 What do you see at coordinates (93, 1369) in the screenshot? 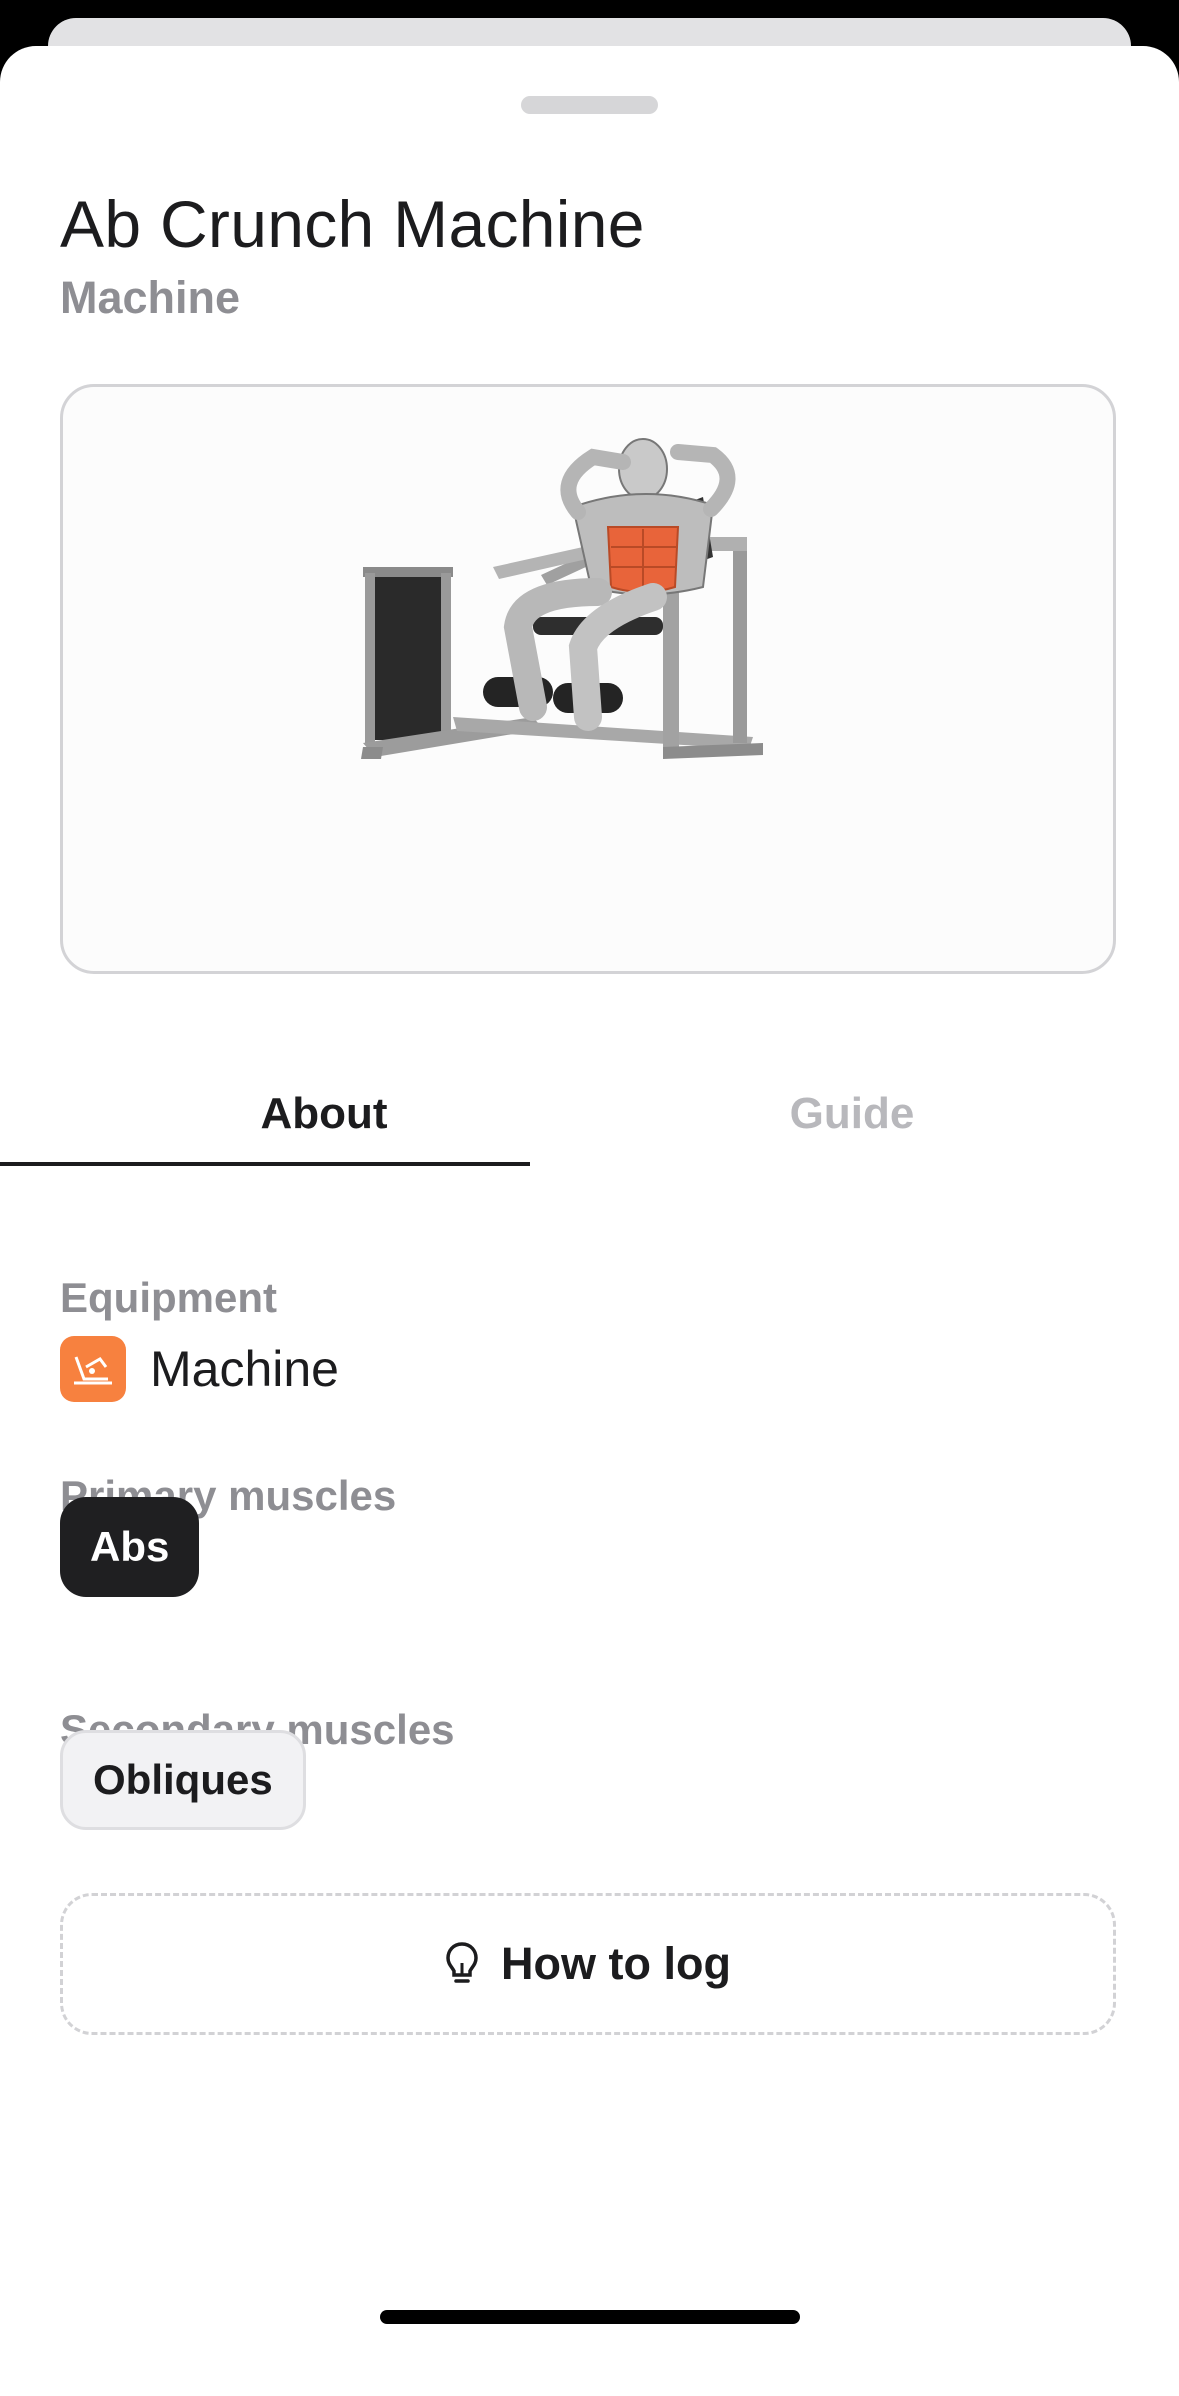
I see `machine-icon` at bounding box center [93, 1369].